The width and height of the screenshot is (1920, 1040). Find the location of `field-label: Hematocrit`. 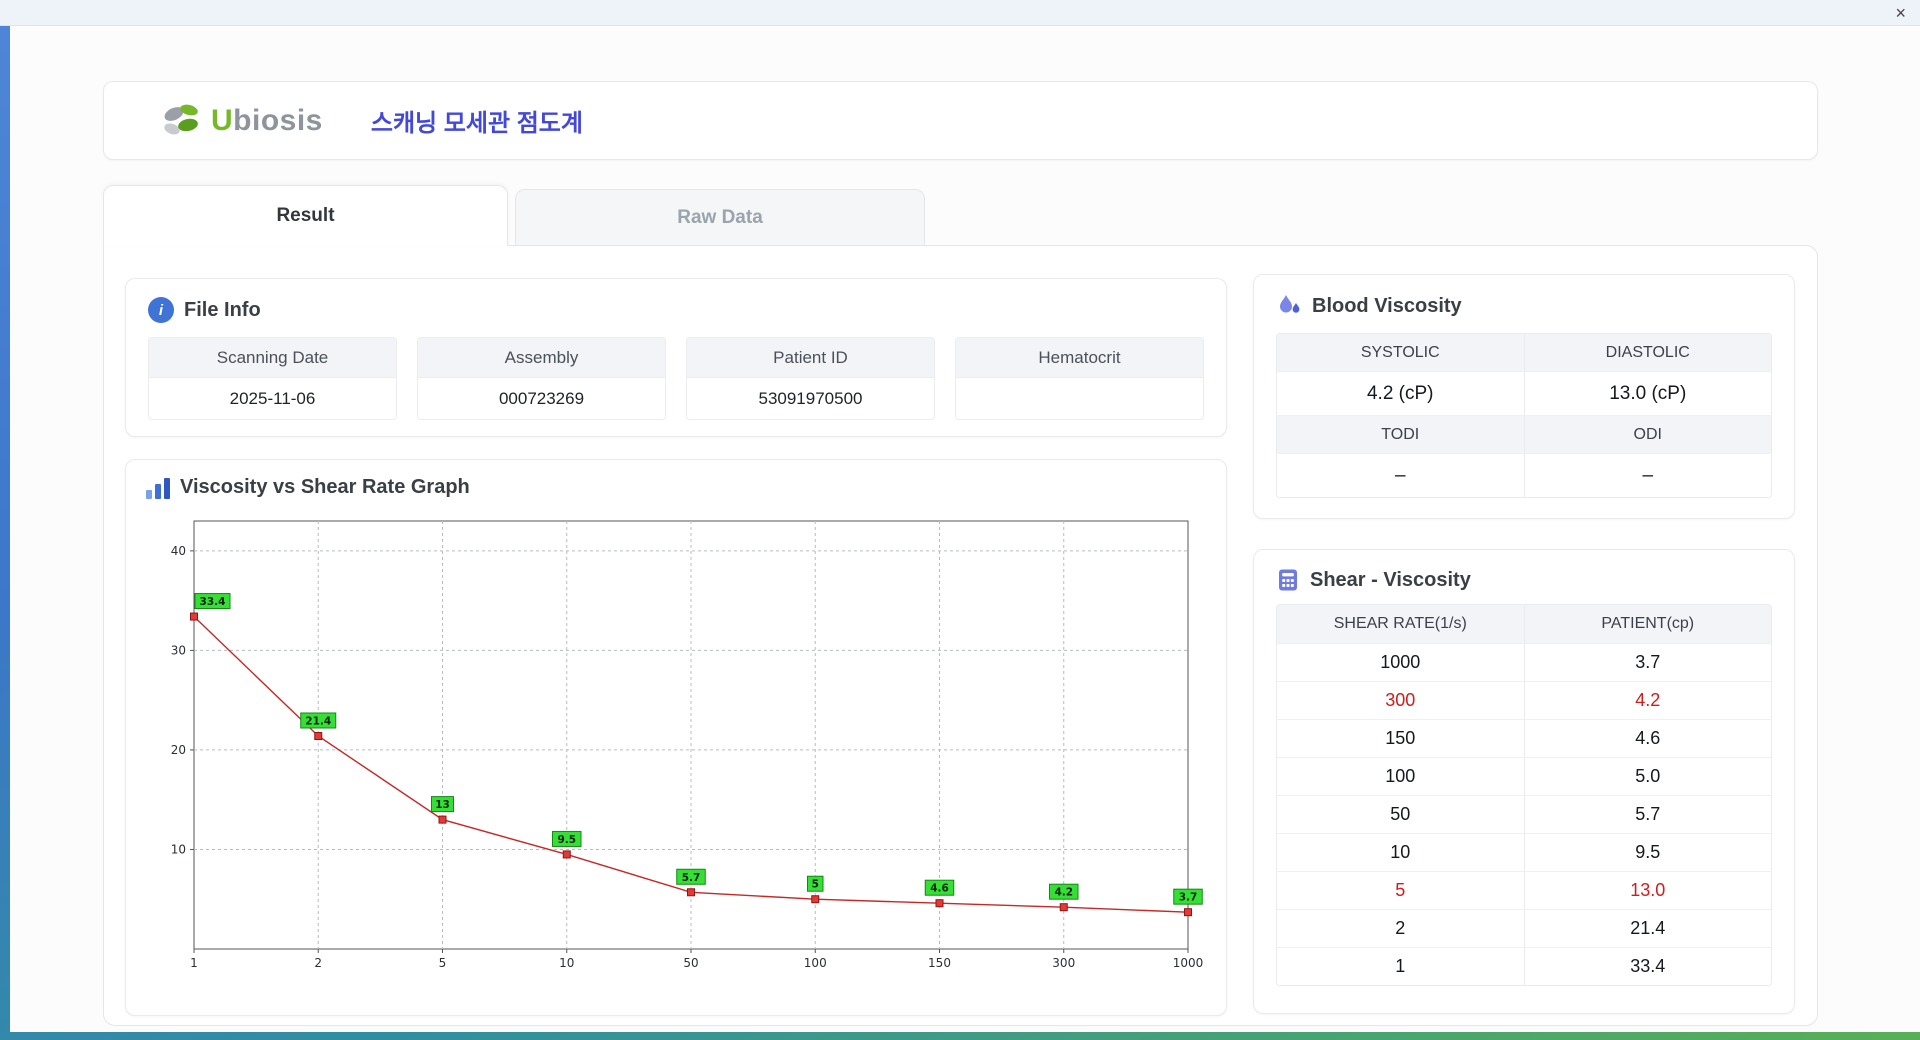

field-label: Hematocrit is located at coordinates (1079, 358).